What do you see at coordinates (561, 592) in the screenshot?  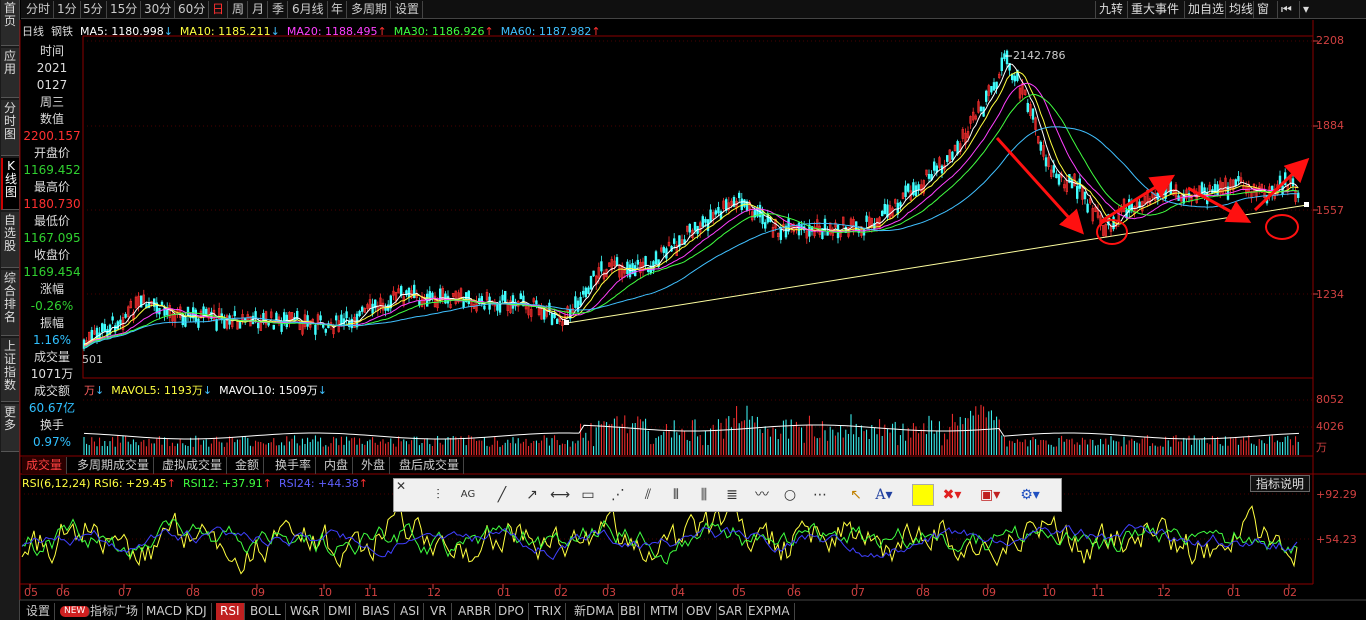 I see `x-tick: 02` at bounding box center [561, 592].